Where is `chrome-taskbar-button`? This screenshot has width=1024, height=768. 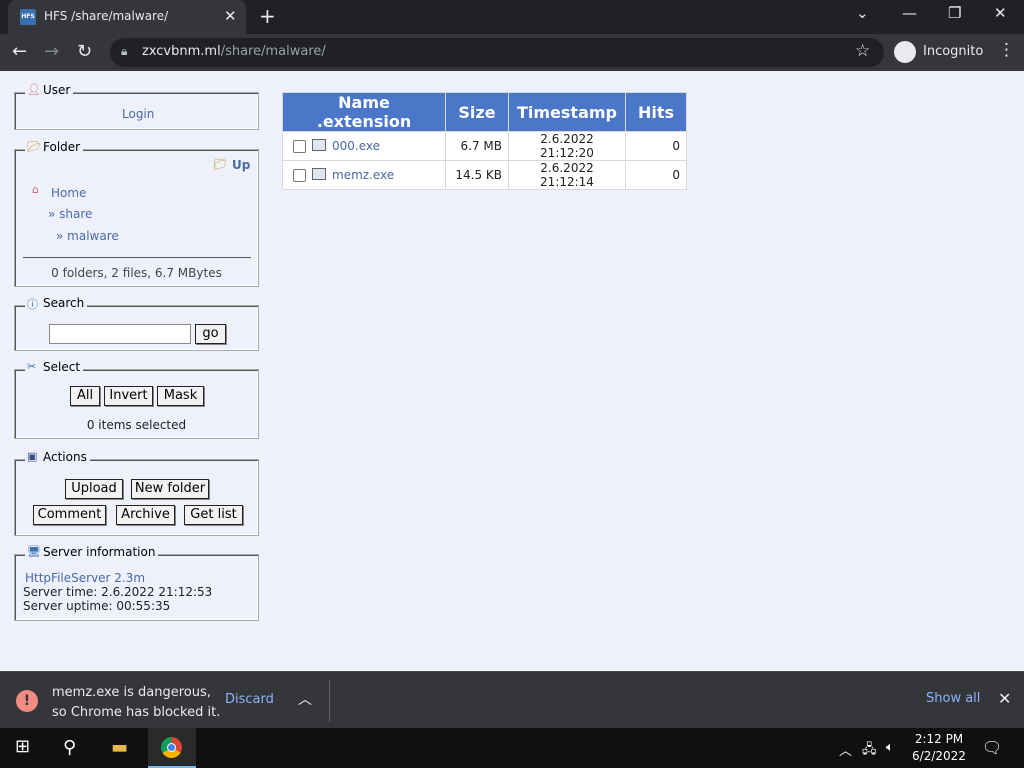
chrome-taskbar-button is located at coordinates (172, 748).